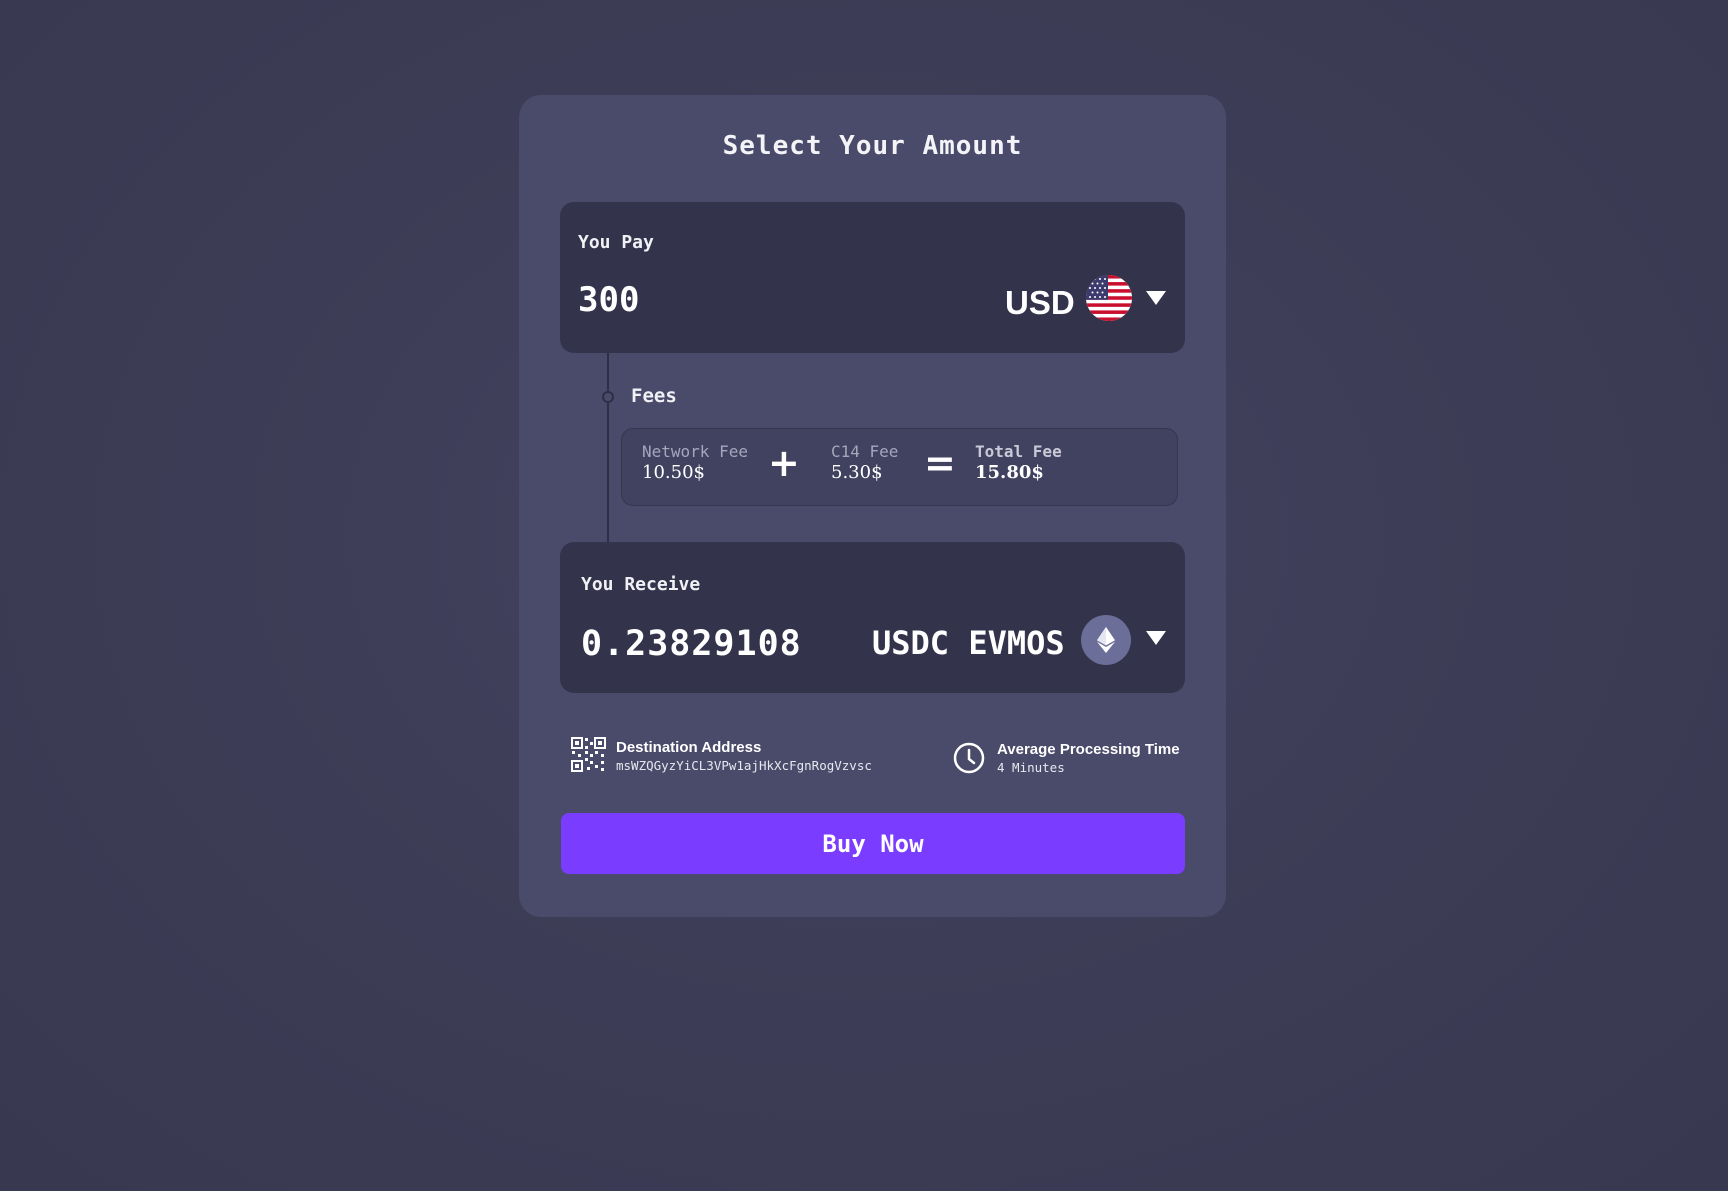  What do you see at coordinates (673, 472) in the screenshot?
I see `network-fee-value: 10.50$` at bounding box center [673, 472].